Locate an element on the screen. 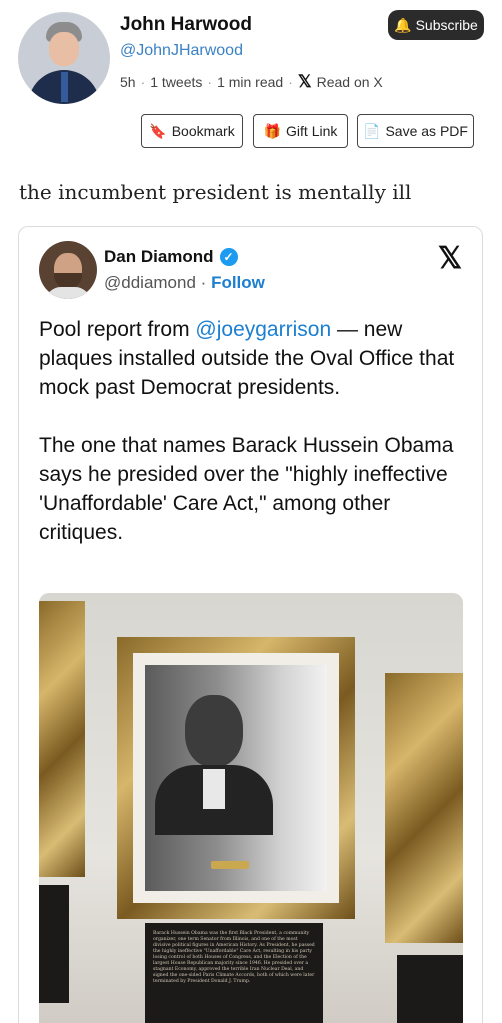  save-pdf-label: Save as PDF is located at coordinates (426, 131).